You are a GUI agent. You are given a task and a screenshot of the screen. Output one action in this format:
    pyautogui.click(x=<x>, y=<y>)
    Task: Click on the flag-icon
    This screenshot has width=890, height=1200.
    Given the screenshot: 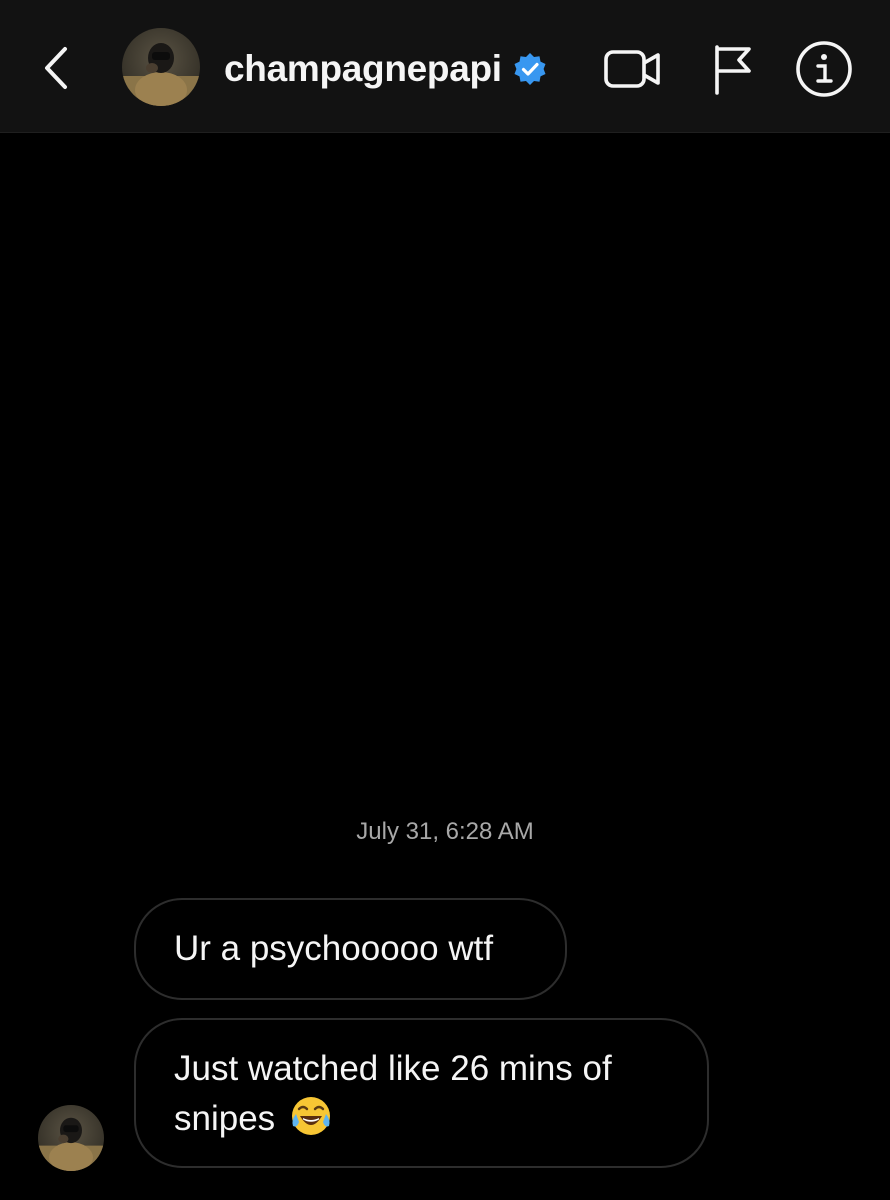 What is the action you would take?
    pyautogui.click(x=733, y=70)
    